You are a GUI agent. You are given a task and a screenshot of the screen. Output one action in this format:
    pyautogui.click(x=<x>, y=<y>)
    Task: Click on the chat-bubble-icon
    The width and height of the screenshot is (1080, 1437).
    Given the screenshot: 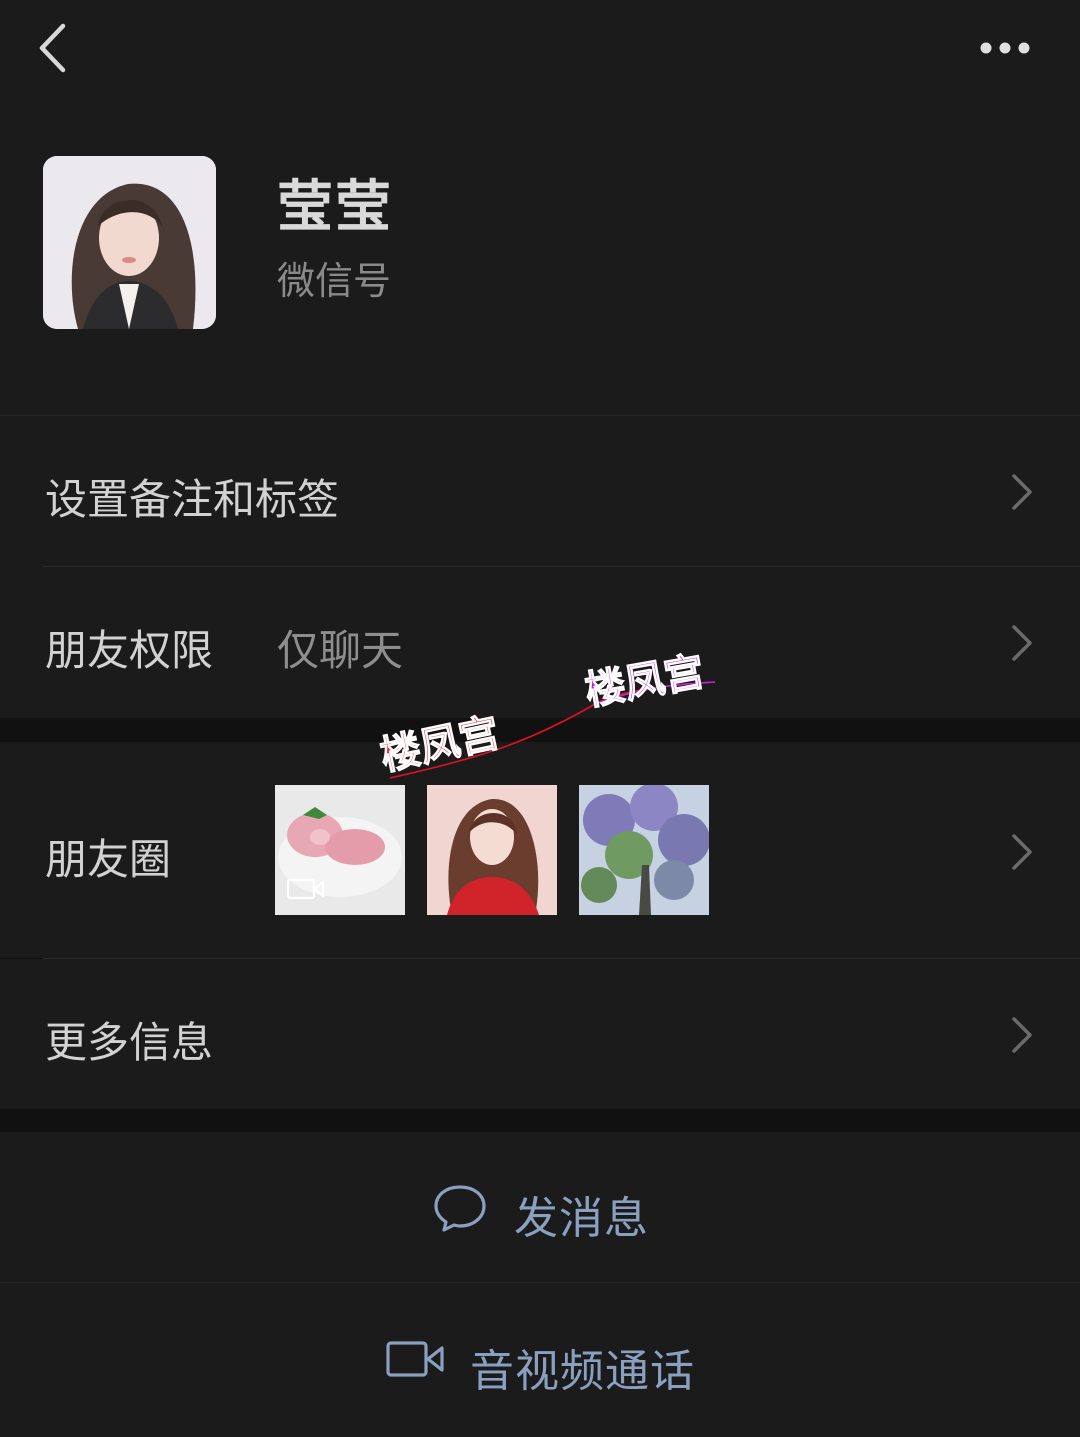 What is the action you would take?
    pyautogui.click(x=460, y=1208)
    